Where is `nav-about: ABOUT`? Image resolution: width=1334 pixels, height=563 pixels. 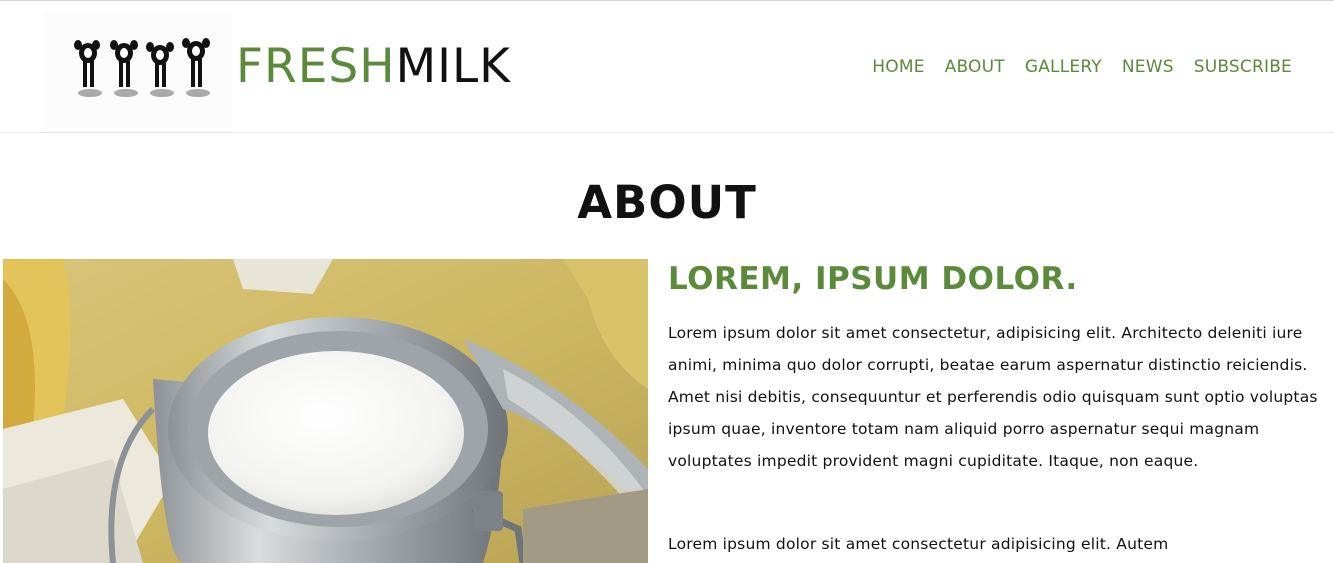 nav-about: ABOUT is located at coordinates (975, 67).